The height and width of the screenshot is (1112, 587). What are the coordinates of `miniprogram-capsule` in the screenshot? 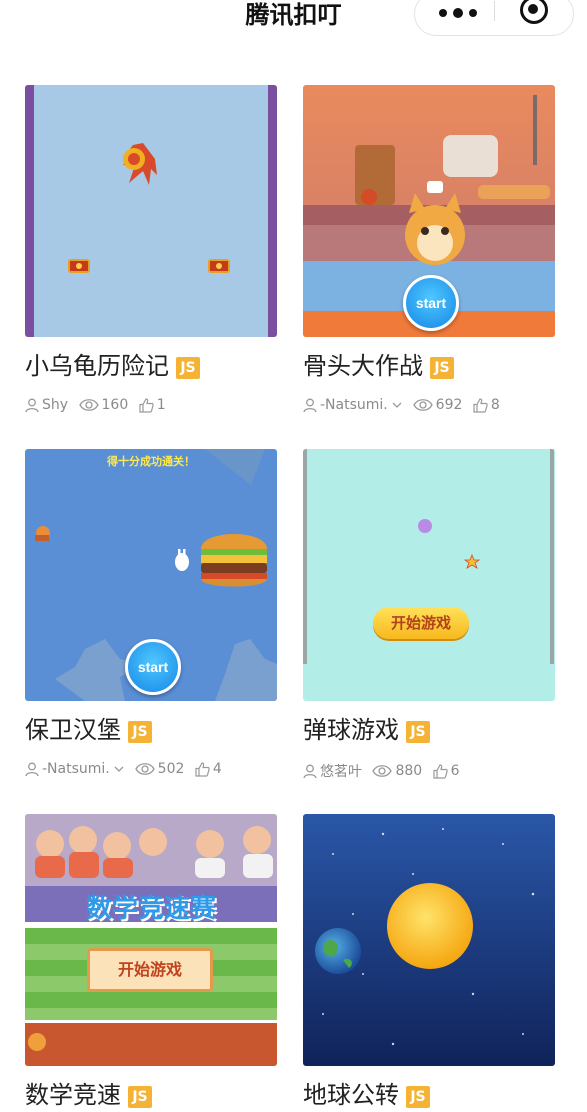 It's located at (494, 18).